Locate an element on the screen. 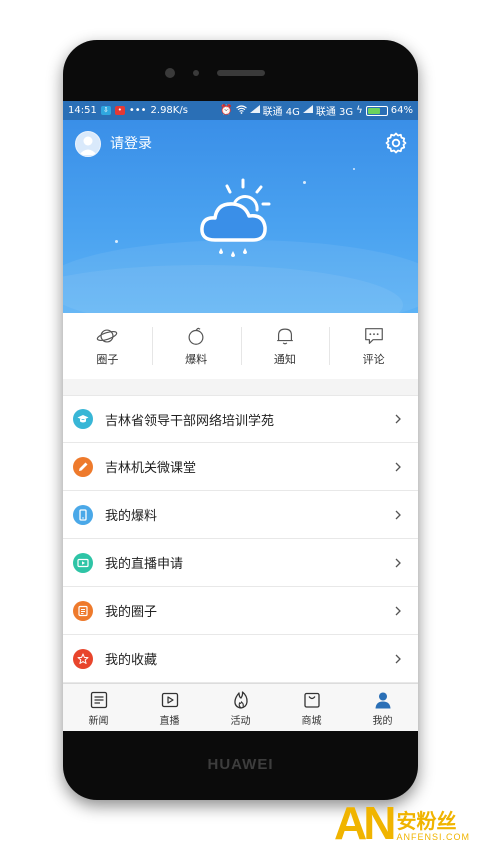 Image resolution: width=480 pixels, height=853 pixels. status-time: 14:51 is located at coordinates (82, 110).